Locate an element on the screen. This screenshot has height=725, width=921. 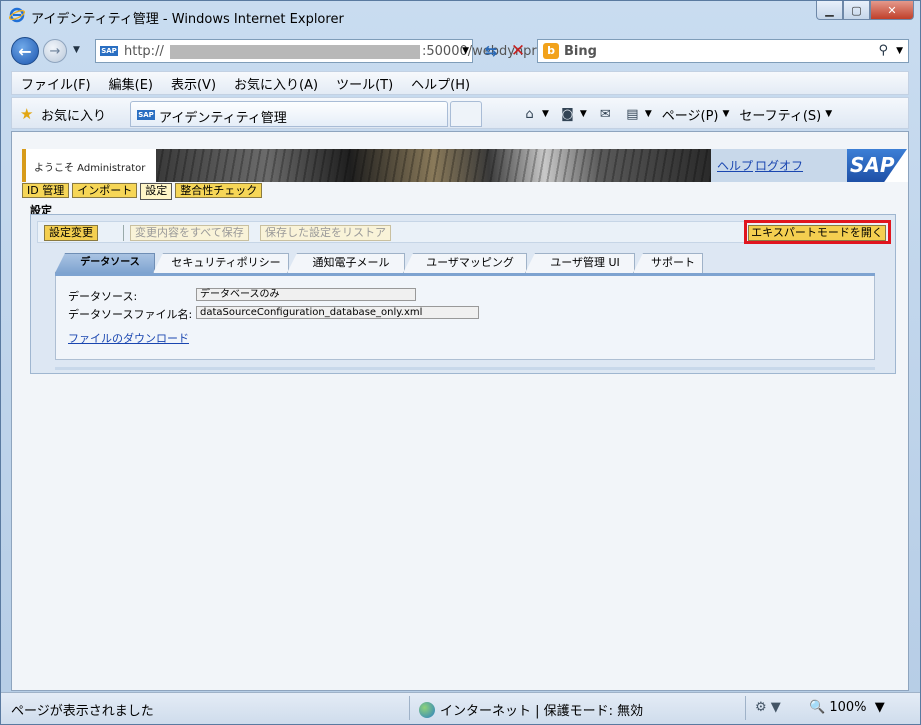
tab-notification-email: 通知電子メール is located at coordinates (346, 263).